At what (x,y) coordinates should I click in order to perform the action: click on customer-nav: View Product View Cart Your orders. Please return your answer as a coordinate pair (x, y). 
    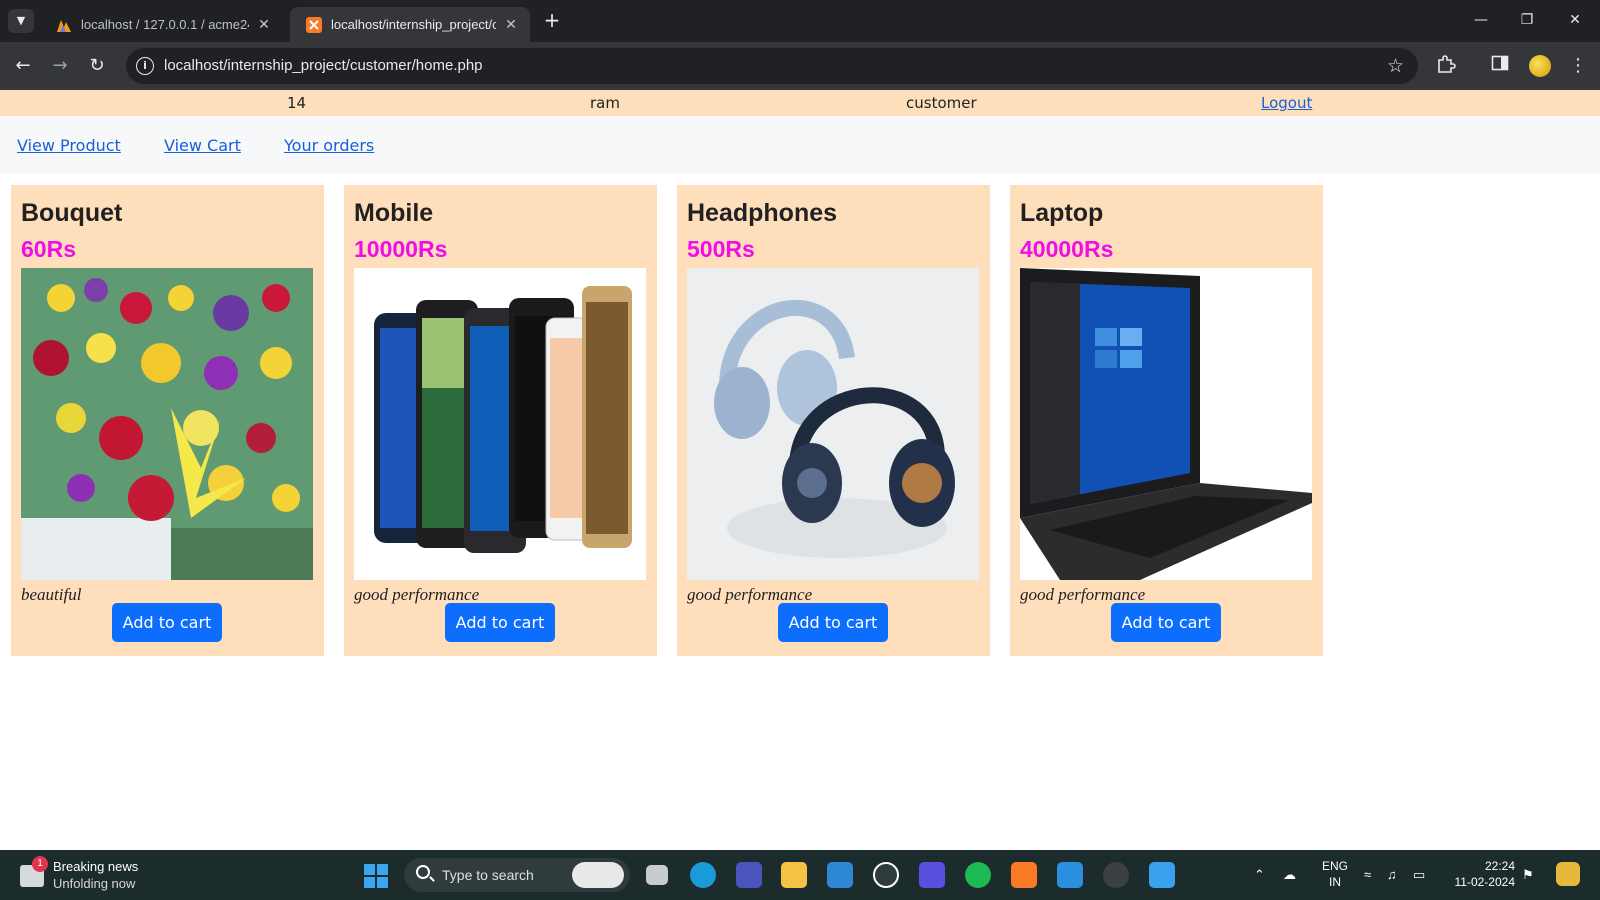
    Looking at the image, I should click on (800, 145).